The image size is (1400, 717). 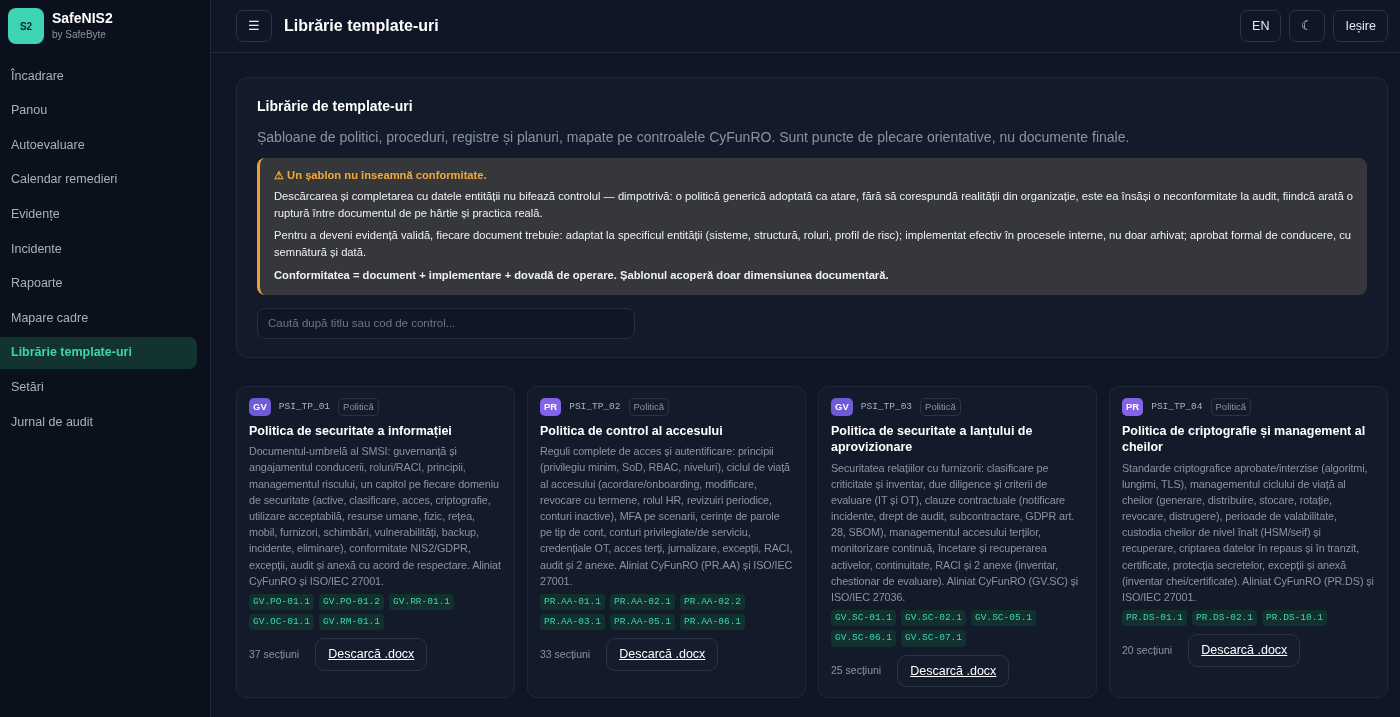 What do you see at coordinates (352, 602) in the screenshot?
I see `control-code: GV.PO-01.2` at bounding box center [352, 602].